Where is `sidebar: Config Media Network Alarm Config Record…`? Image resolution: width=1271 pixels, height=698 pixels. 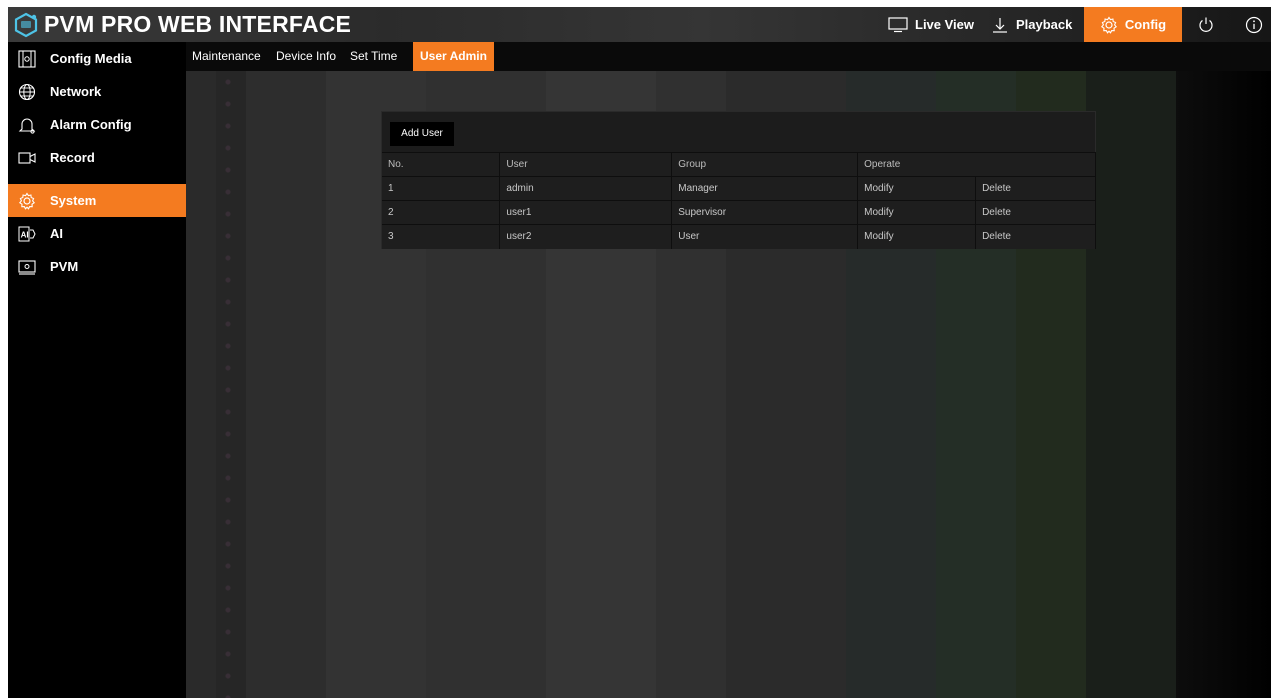 sidebar: Config Media Network Alarm Config Record… is located at coordinates (97, 370).